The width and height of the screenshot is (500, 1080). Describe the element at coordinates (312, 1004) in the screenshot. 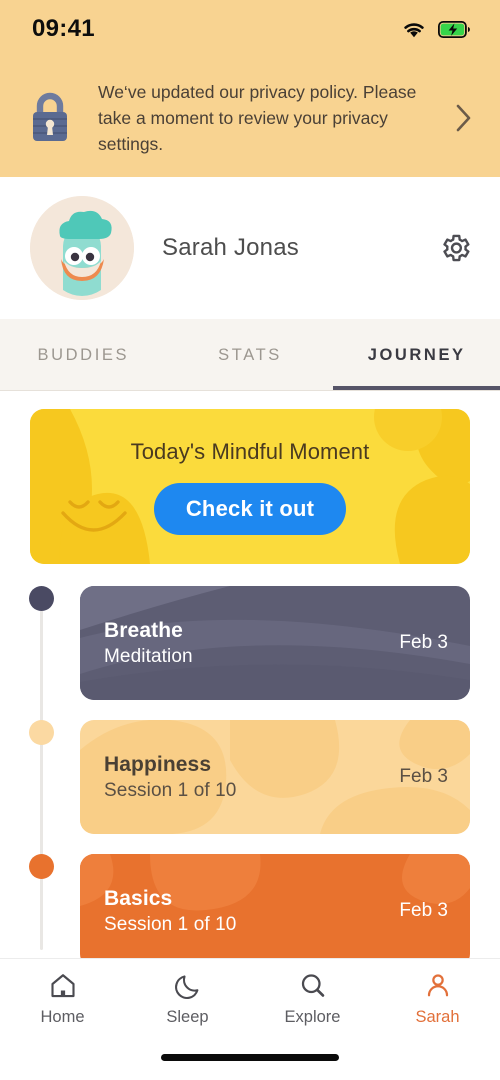

I see `nav-item-explore: Explore` at that location.